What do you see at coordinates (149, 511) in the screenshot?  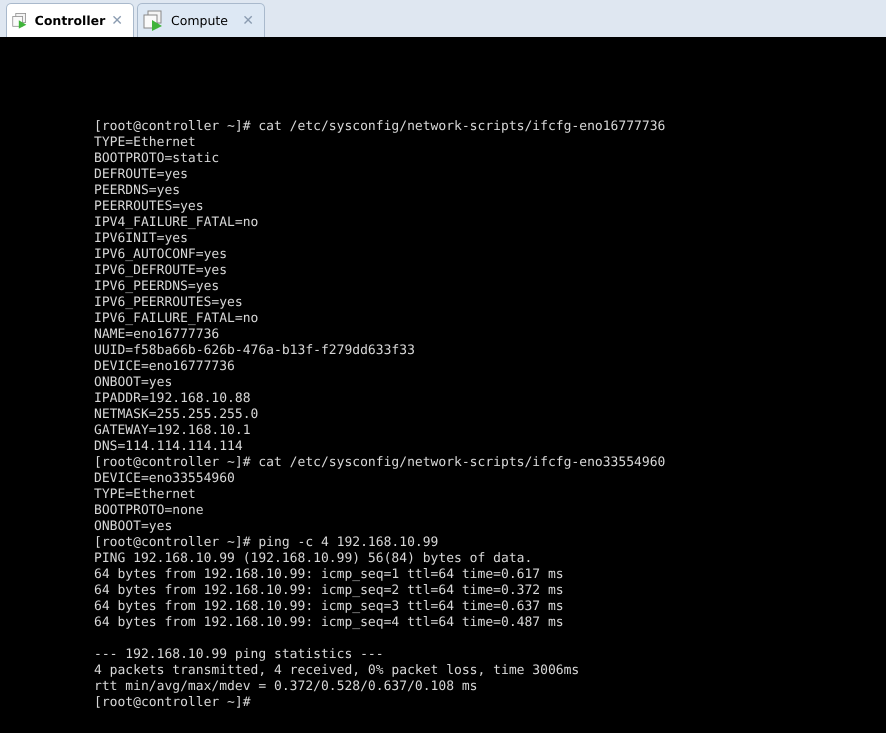 I see `terminal-line: BOOTPROTO=none` at bounding box center [149, 511].